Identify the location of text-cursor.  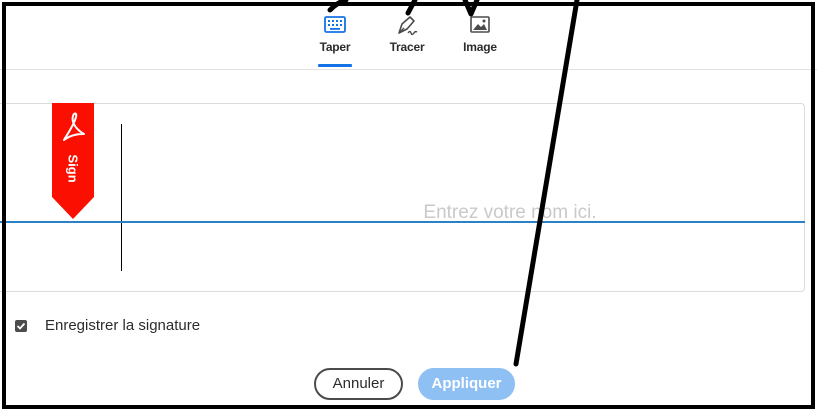
(121, 197).